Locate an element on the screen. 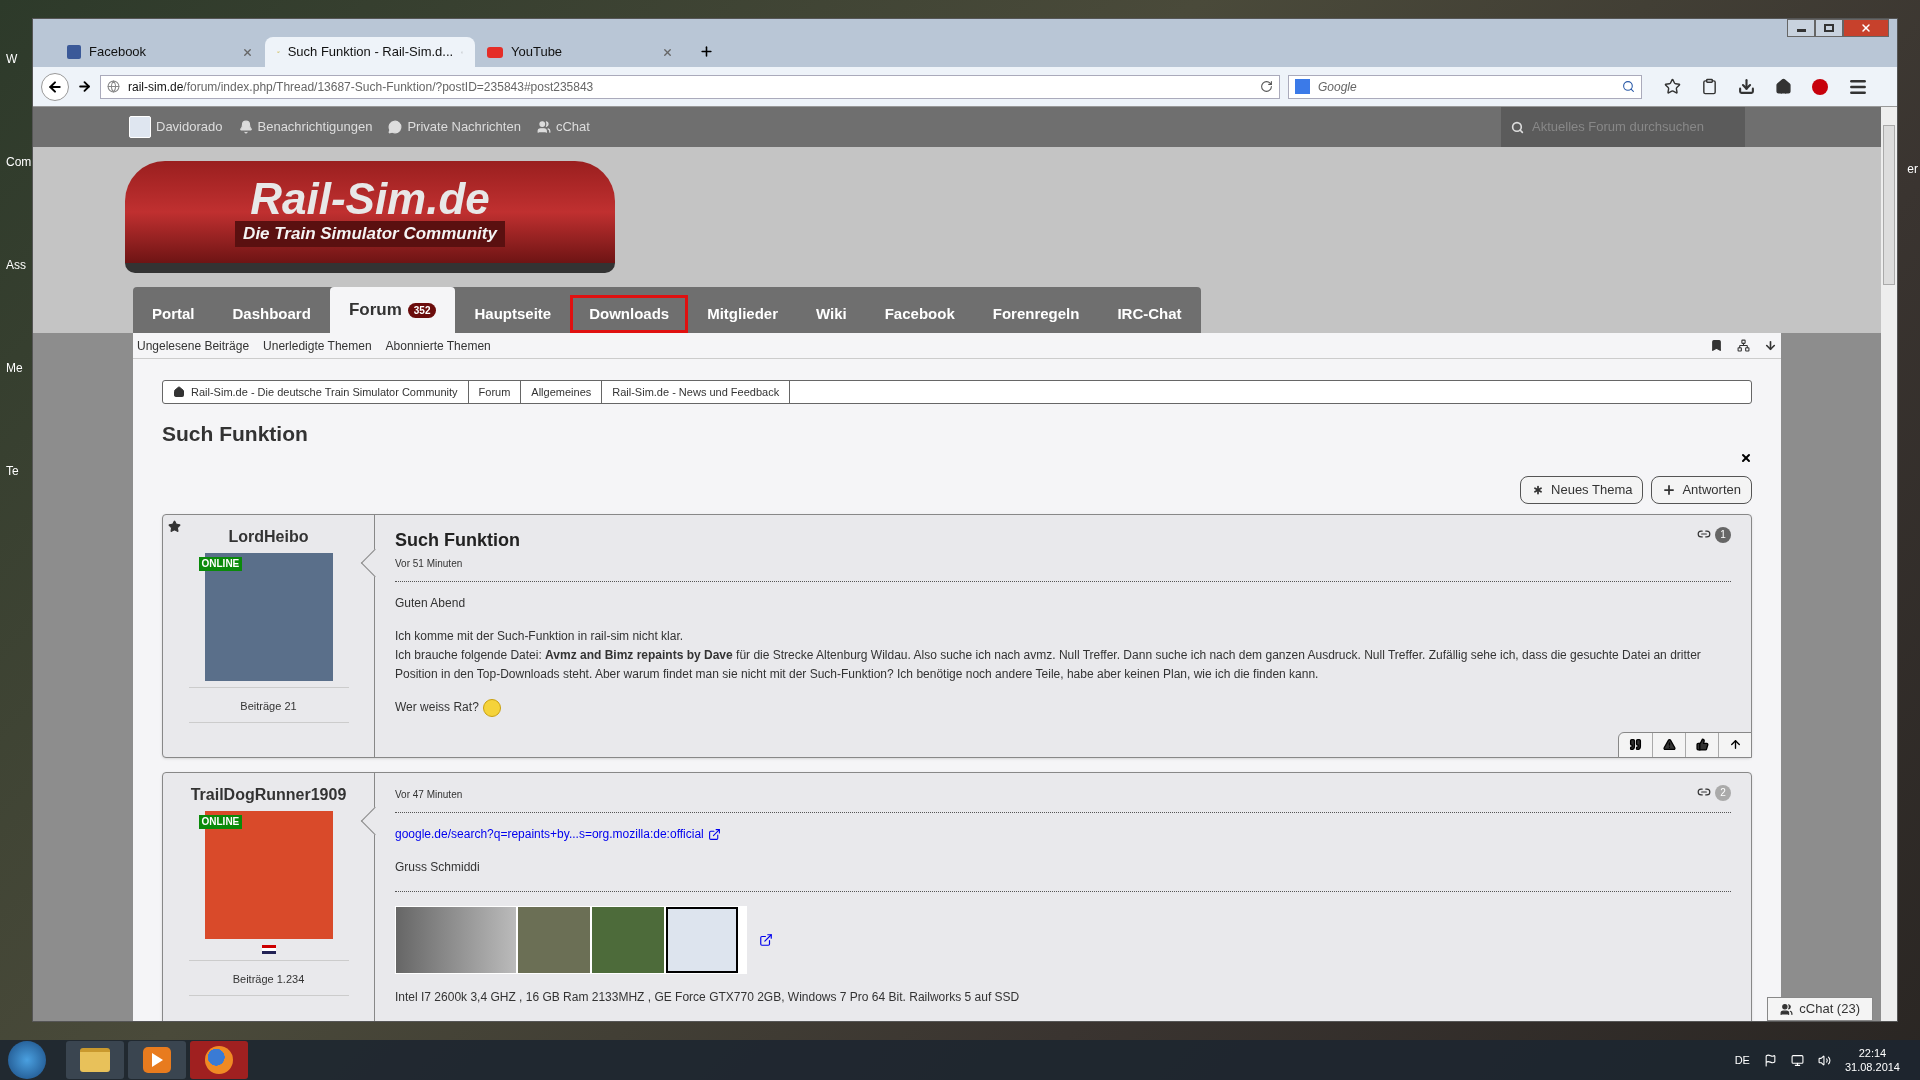 Image resolution: width=1920 pixels, height=1080 pixels. maximize-button is located at coordinates (1829, 28).